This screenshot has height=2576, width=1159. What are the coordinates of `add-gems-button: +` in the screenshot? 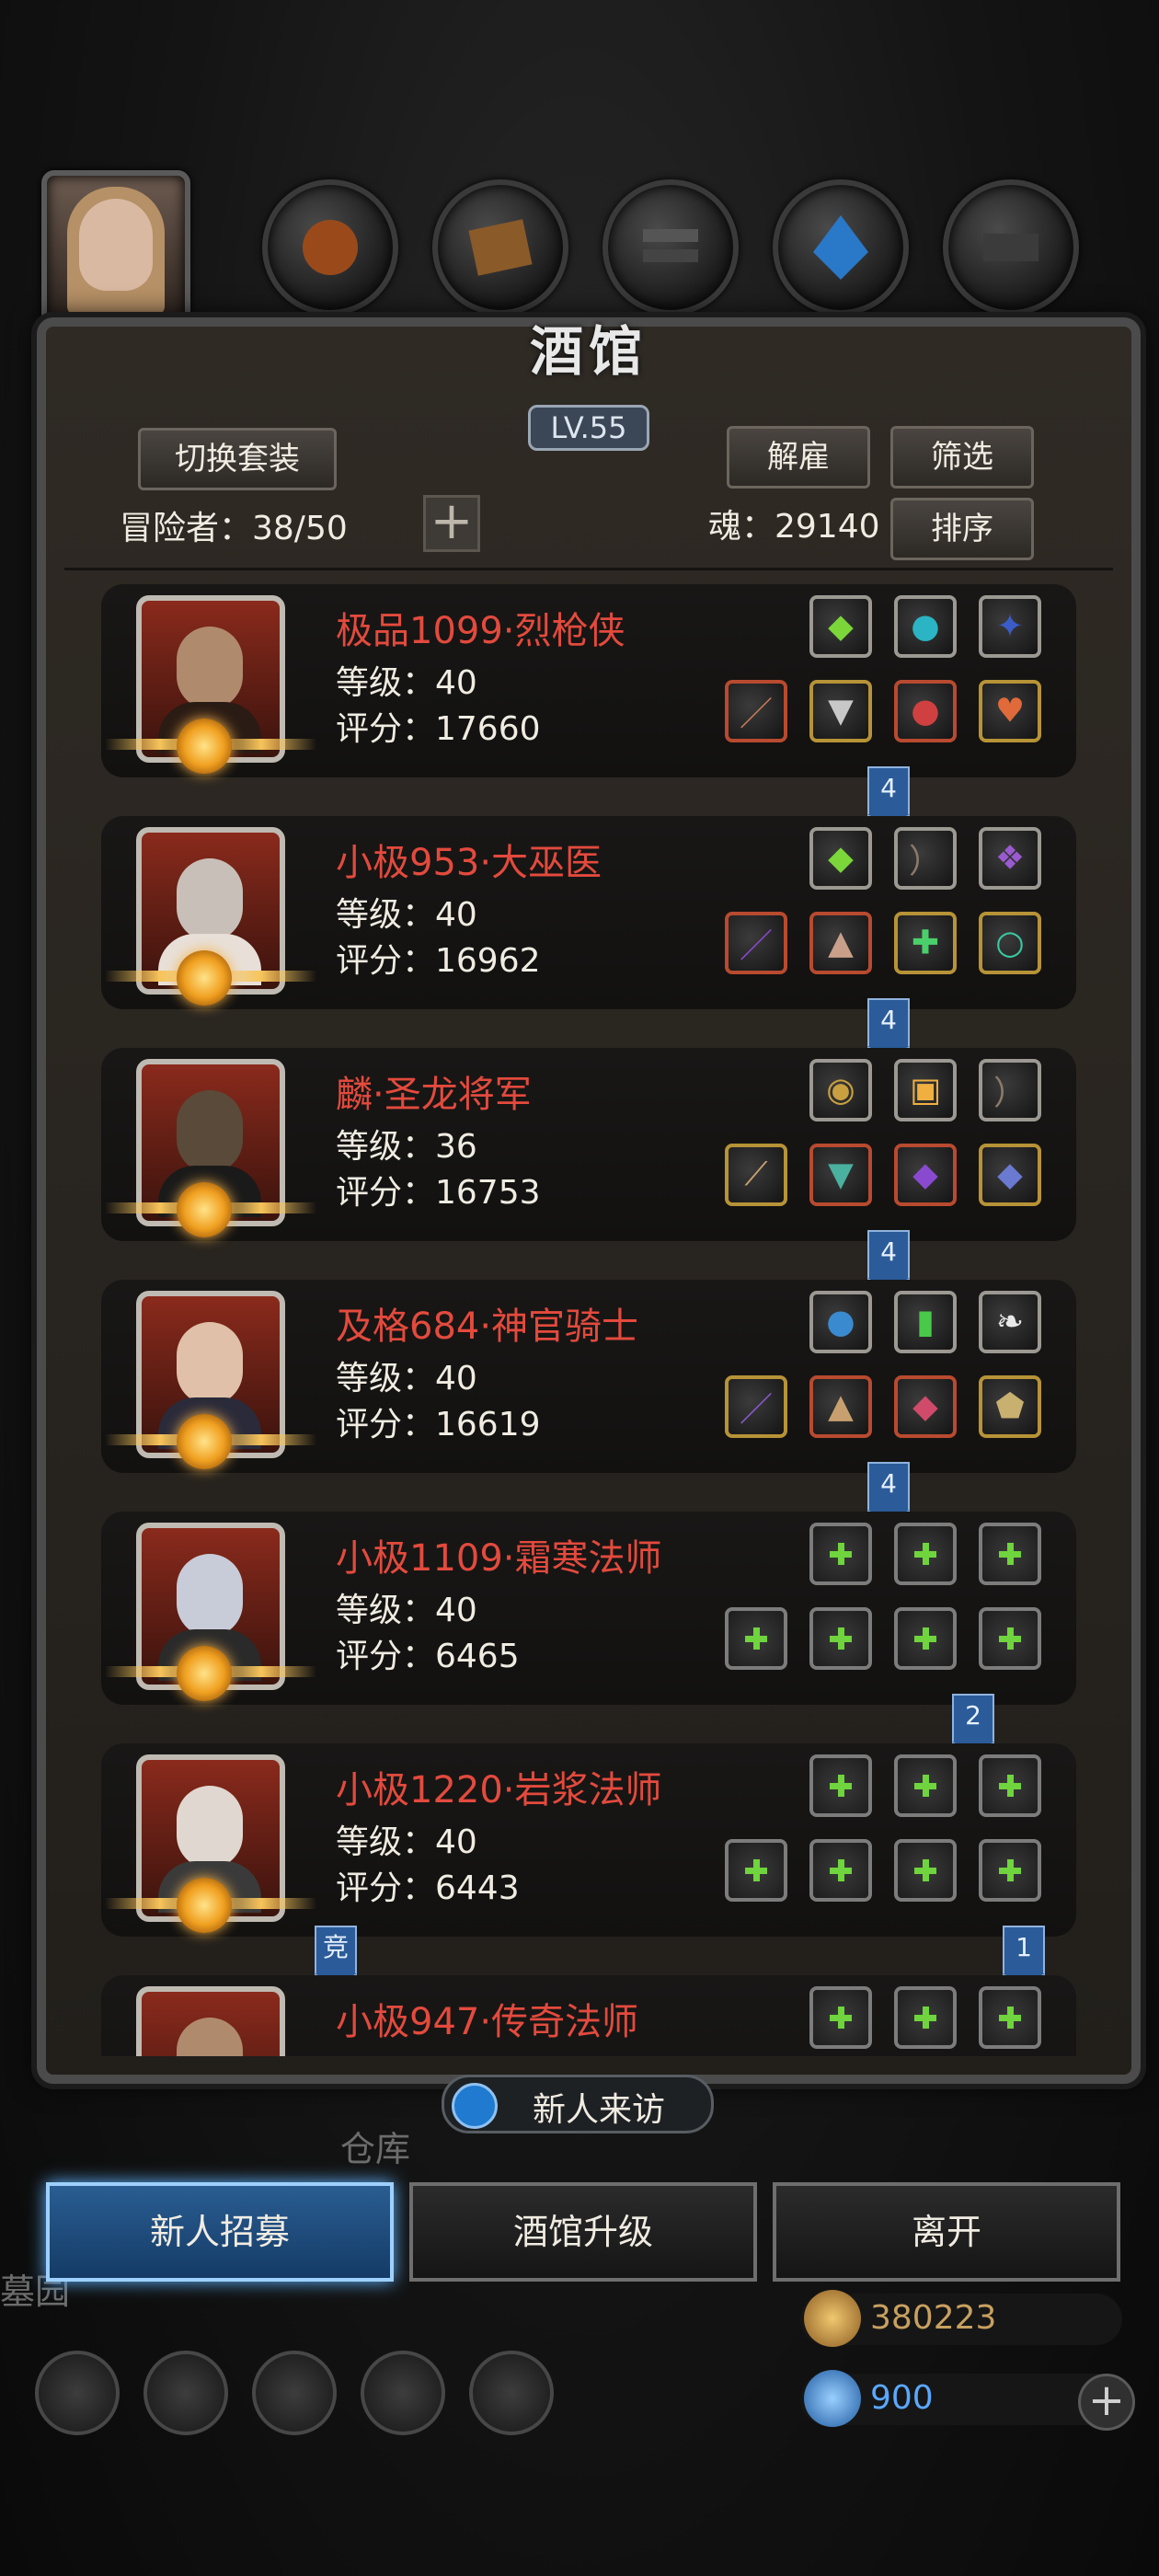 It's located at (1106, 2402).